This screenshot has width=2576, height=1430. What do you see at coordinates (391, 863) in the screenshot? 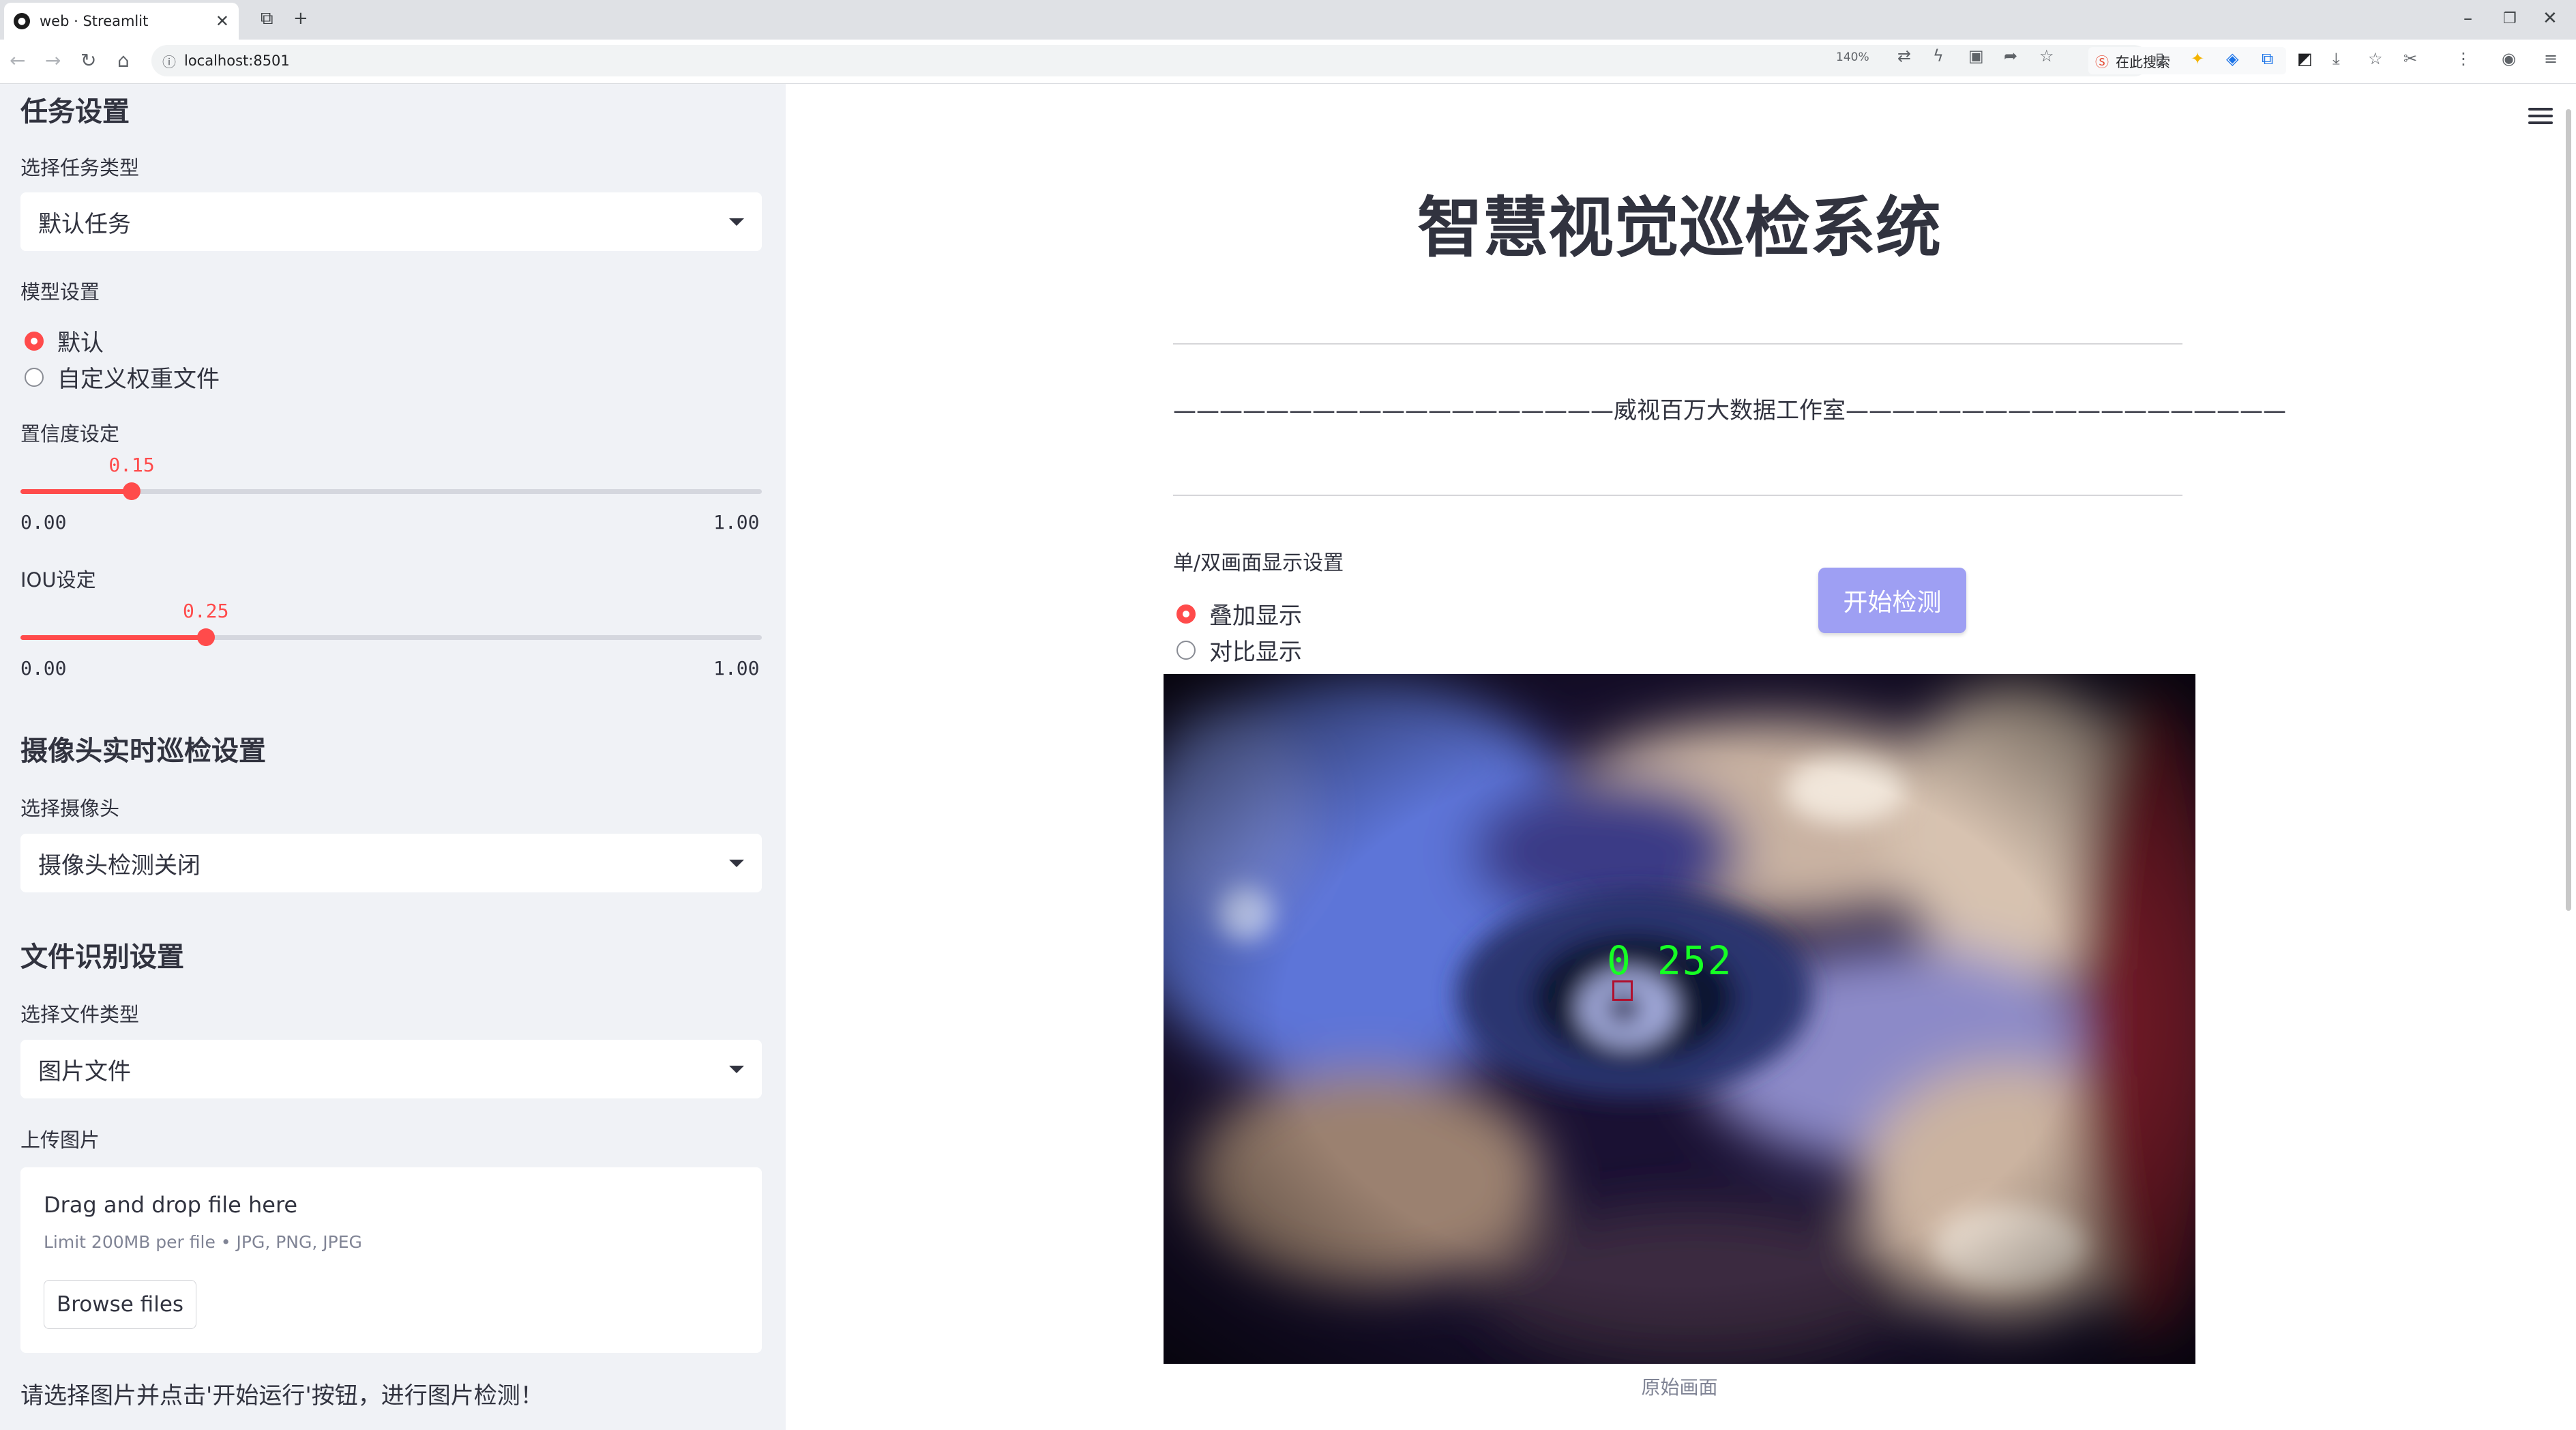
I see `camera-select: 摄像头检测关闭` at bounding box center [391, 863].